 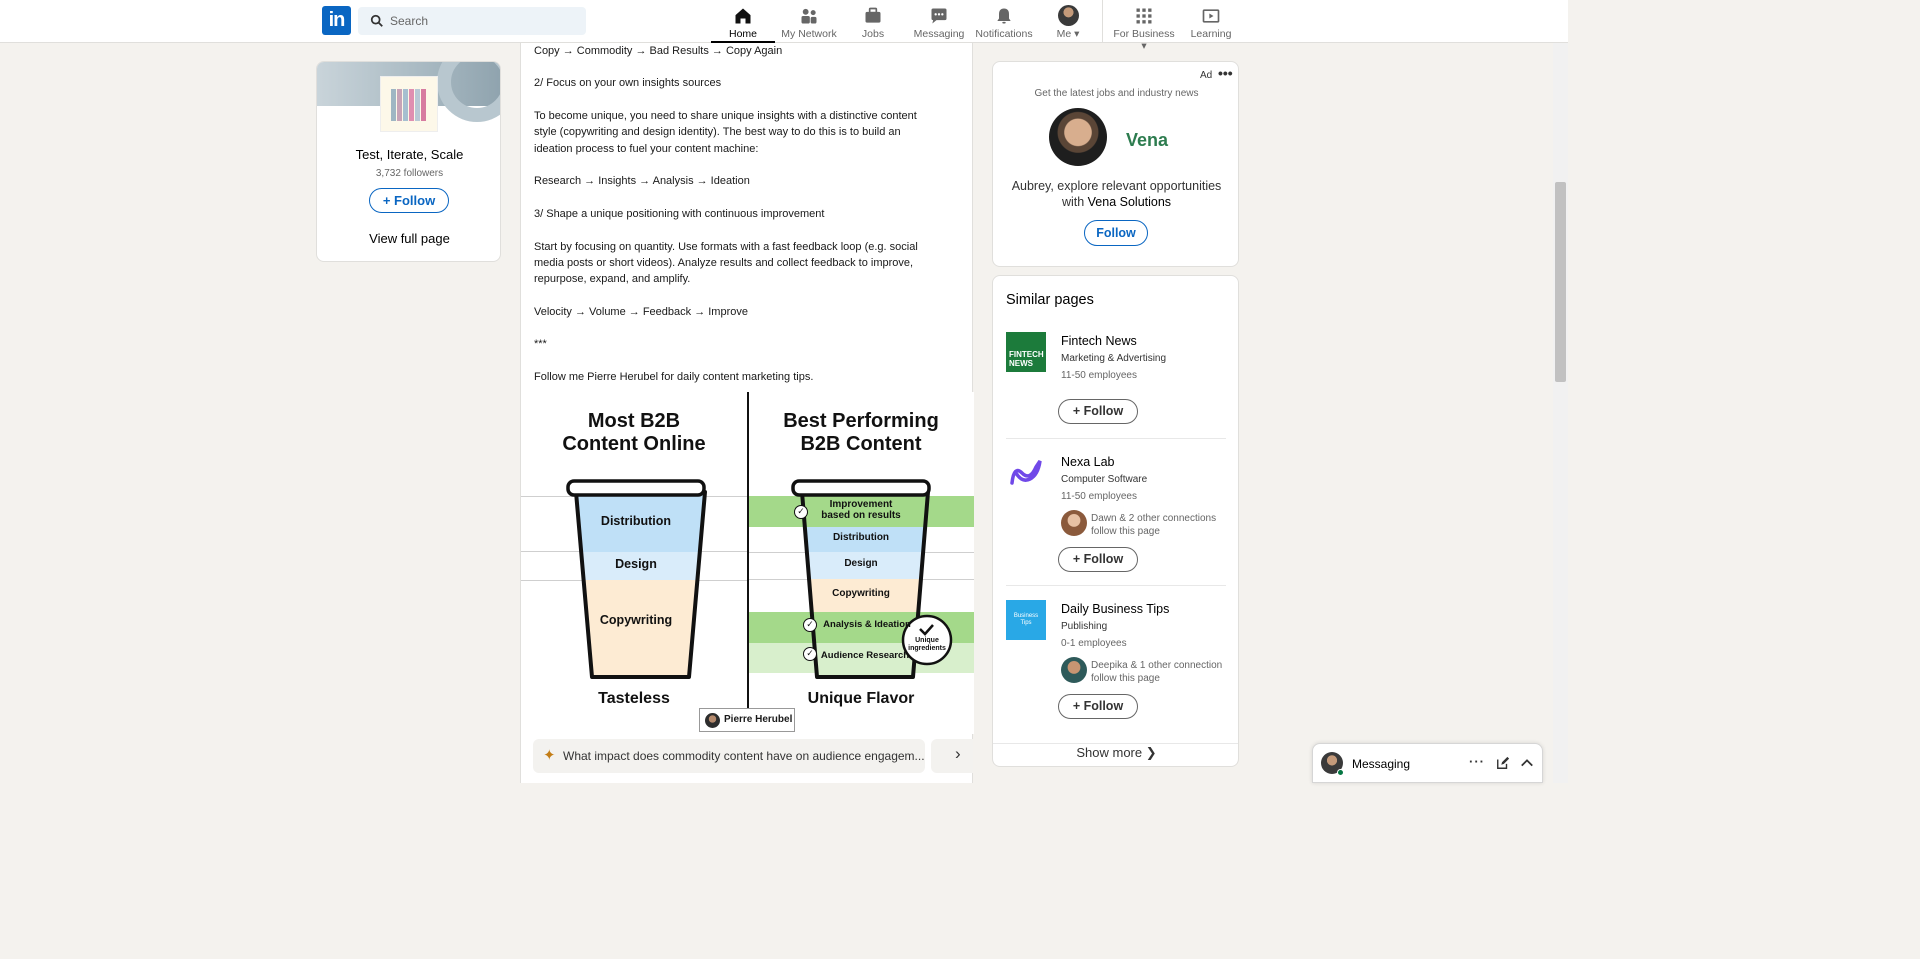 I want to click on ad-text-with: with, so click(x=1073, y=202).